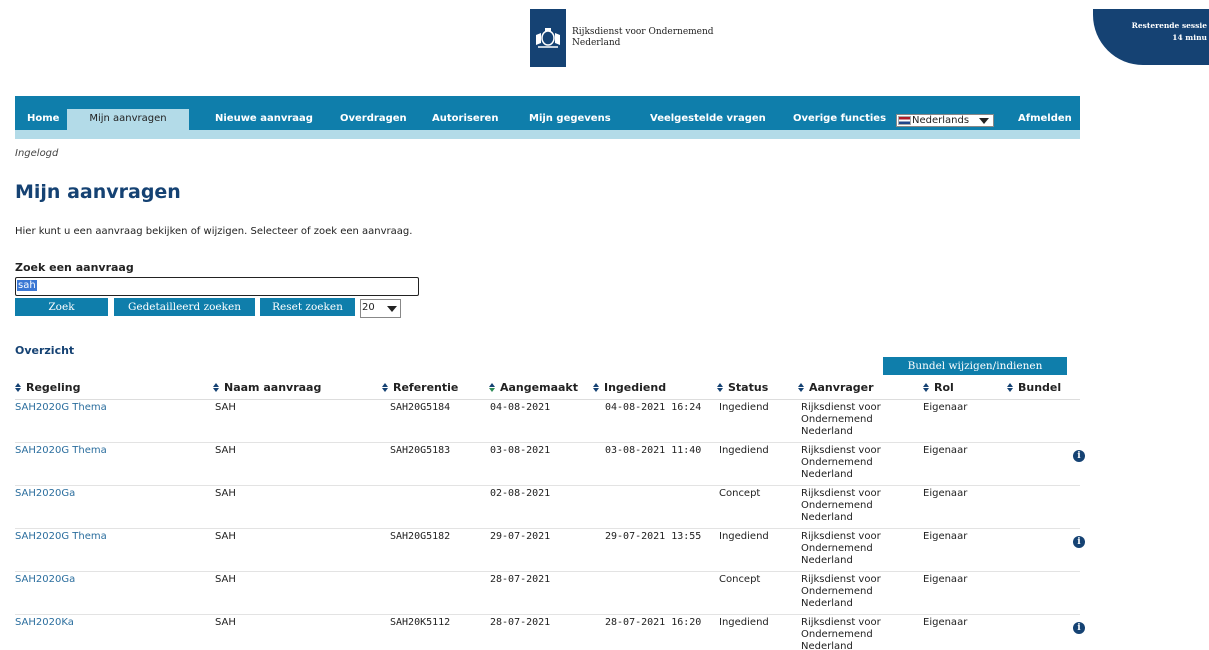  Describe the element at coordinates (217, 286) in the screenshot. I see `search-input` at that location.